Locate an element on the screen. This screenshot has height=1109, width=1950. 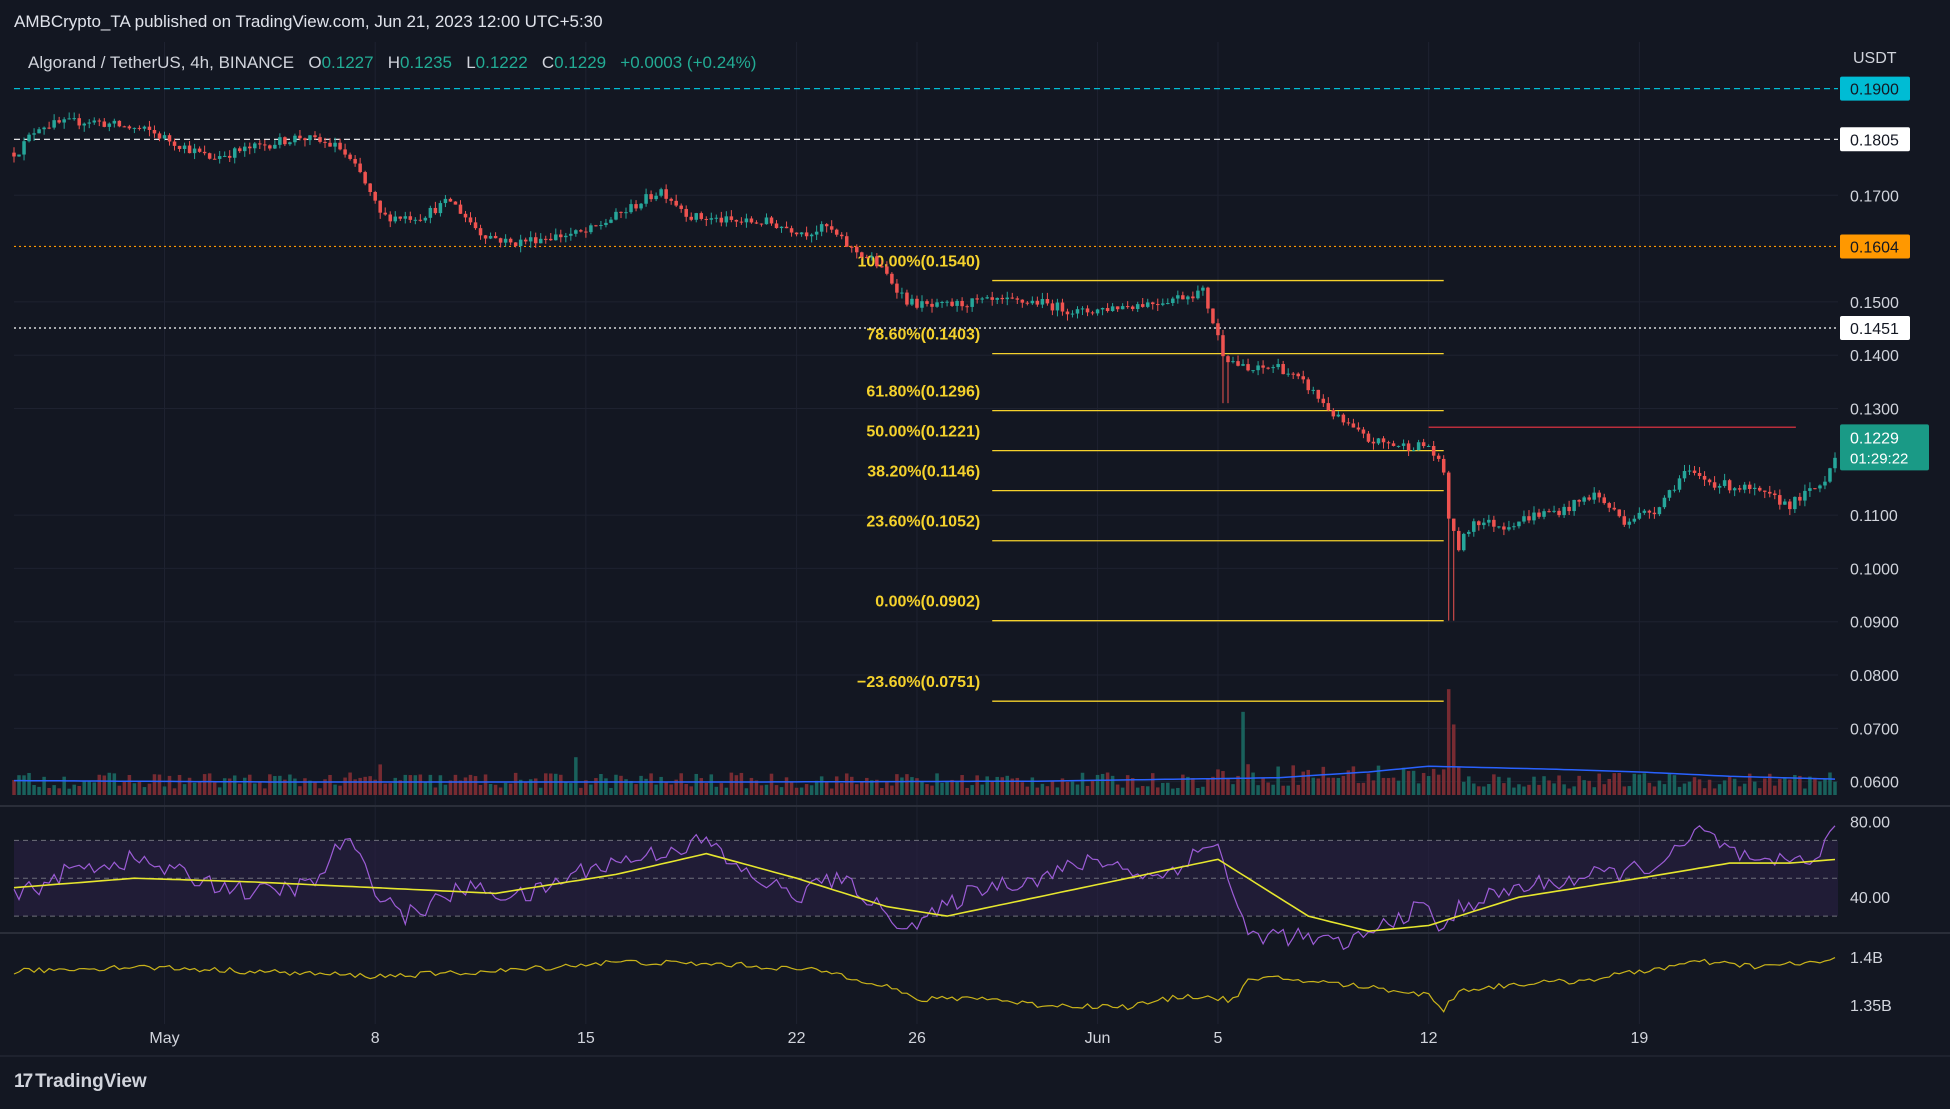
high-value: 0.1235 is located at coordinates (426, 62).